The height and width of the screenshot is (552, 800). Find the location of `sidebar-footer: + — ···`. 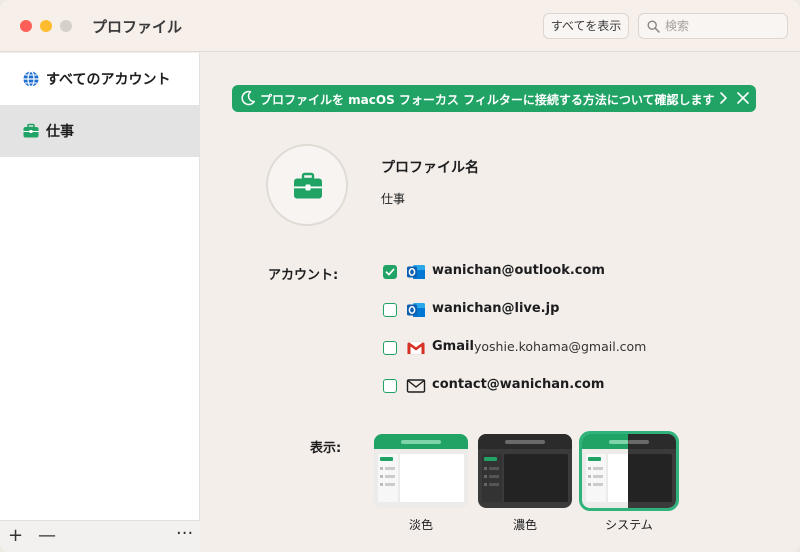

sidebar-footer: + — ··· is located at coordinates (100, 536).